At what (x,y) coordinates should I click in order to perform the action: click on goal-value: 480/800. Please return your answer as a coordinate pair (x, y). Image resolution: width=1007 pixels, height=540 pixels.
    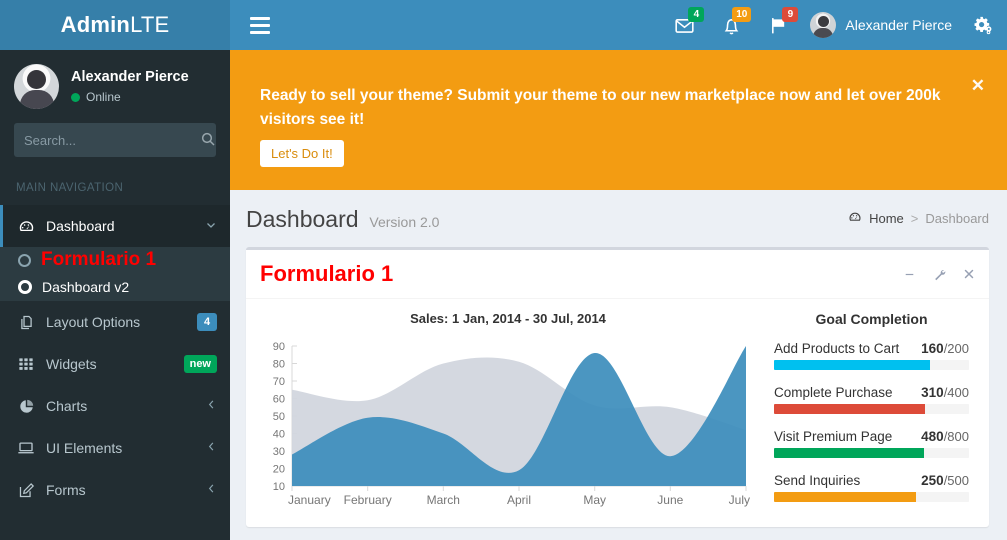
    Looking at the image, I should click on (945, 436).